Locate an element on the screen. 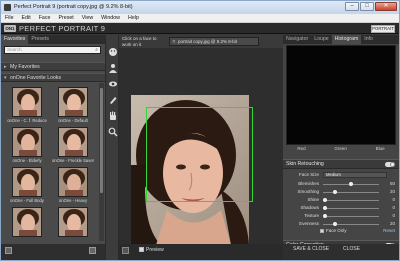  section-favorite-looks: ▾ onOne Favorite Looks is located at coordinates (53, 77).